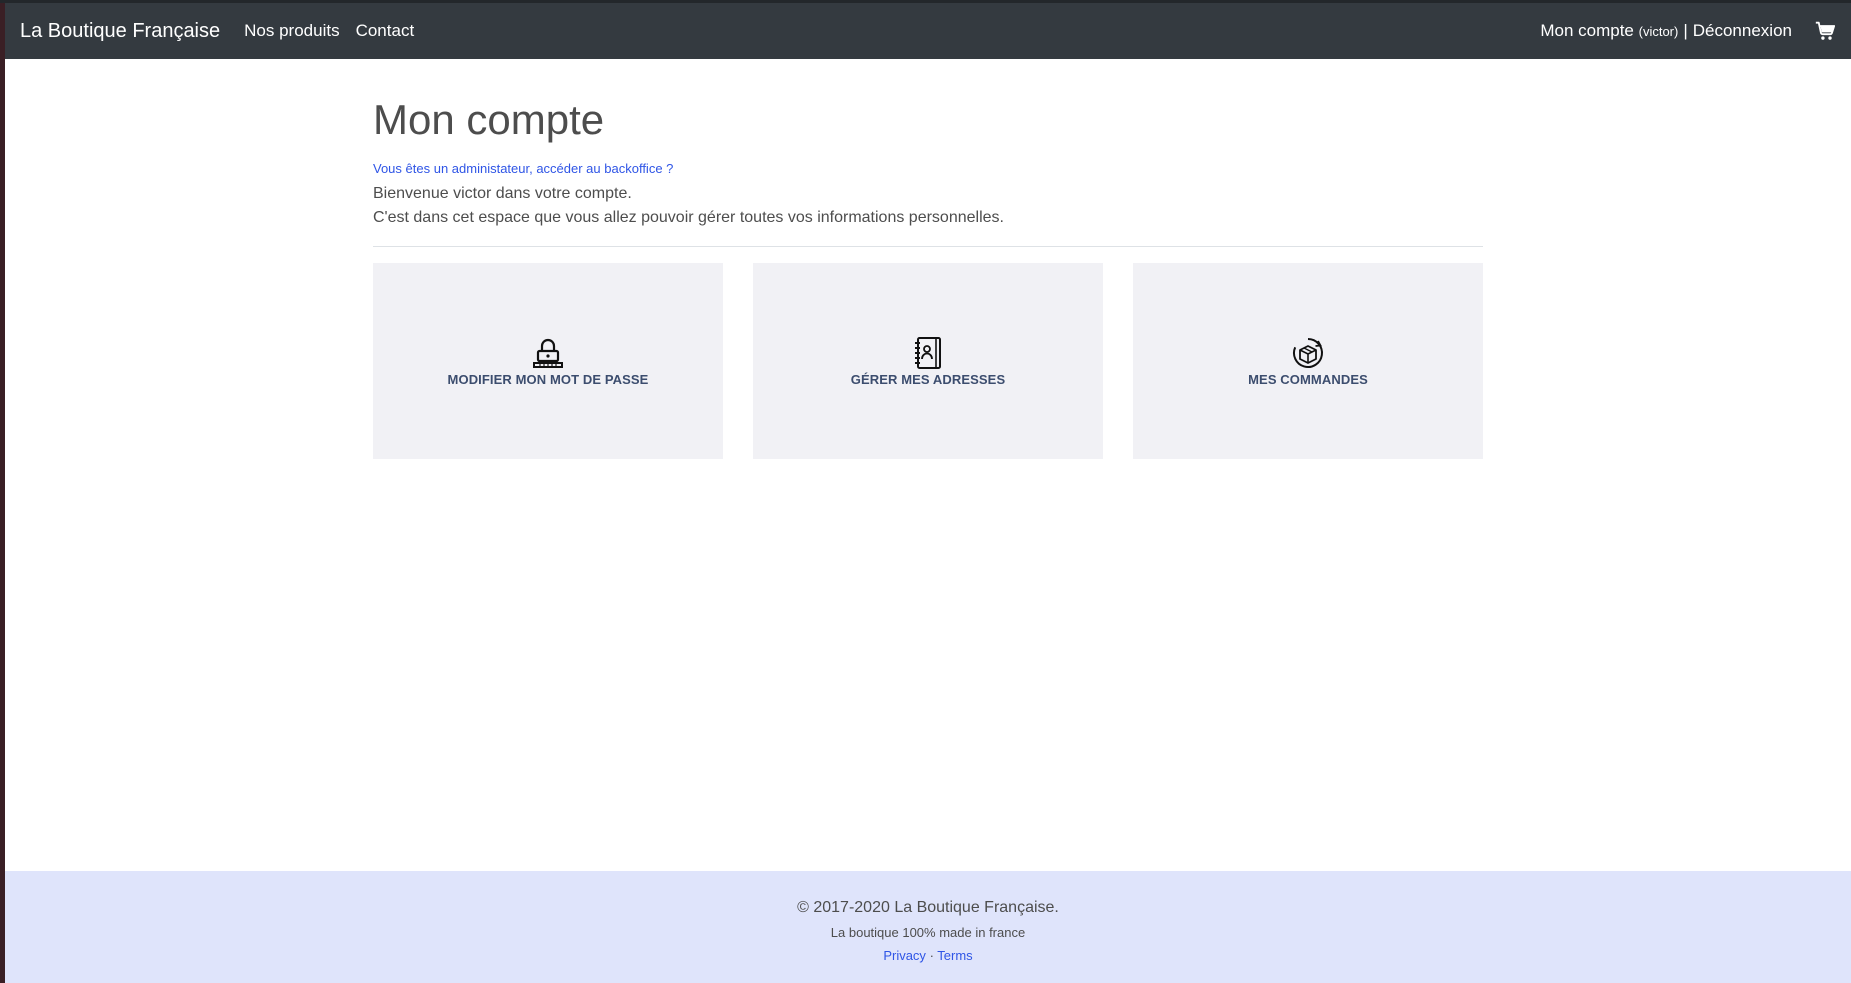  Describe the element at coordinates (385, 31) in the screenshot. I see `nav-link-contact: Contact` at that location.